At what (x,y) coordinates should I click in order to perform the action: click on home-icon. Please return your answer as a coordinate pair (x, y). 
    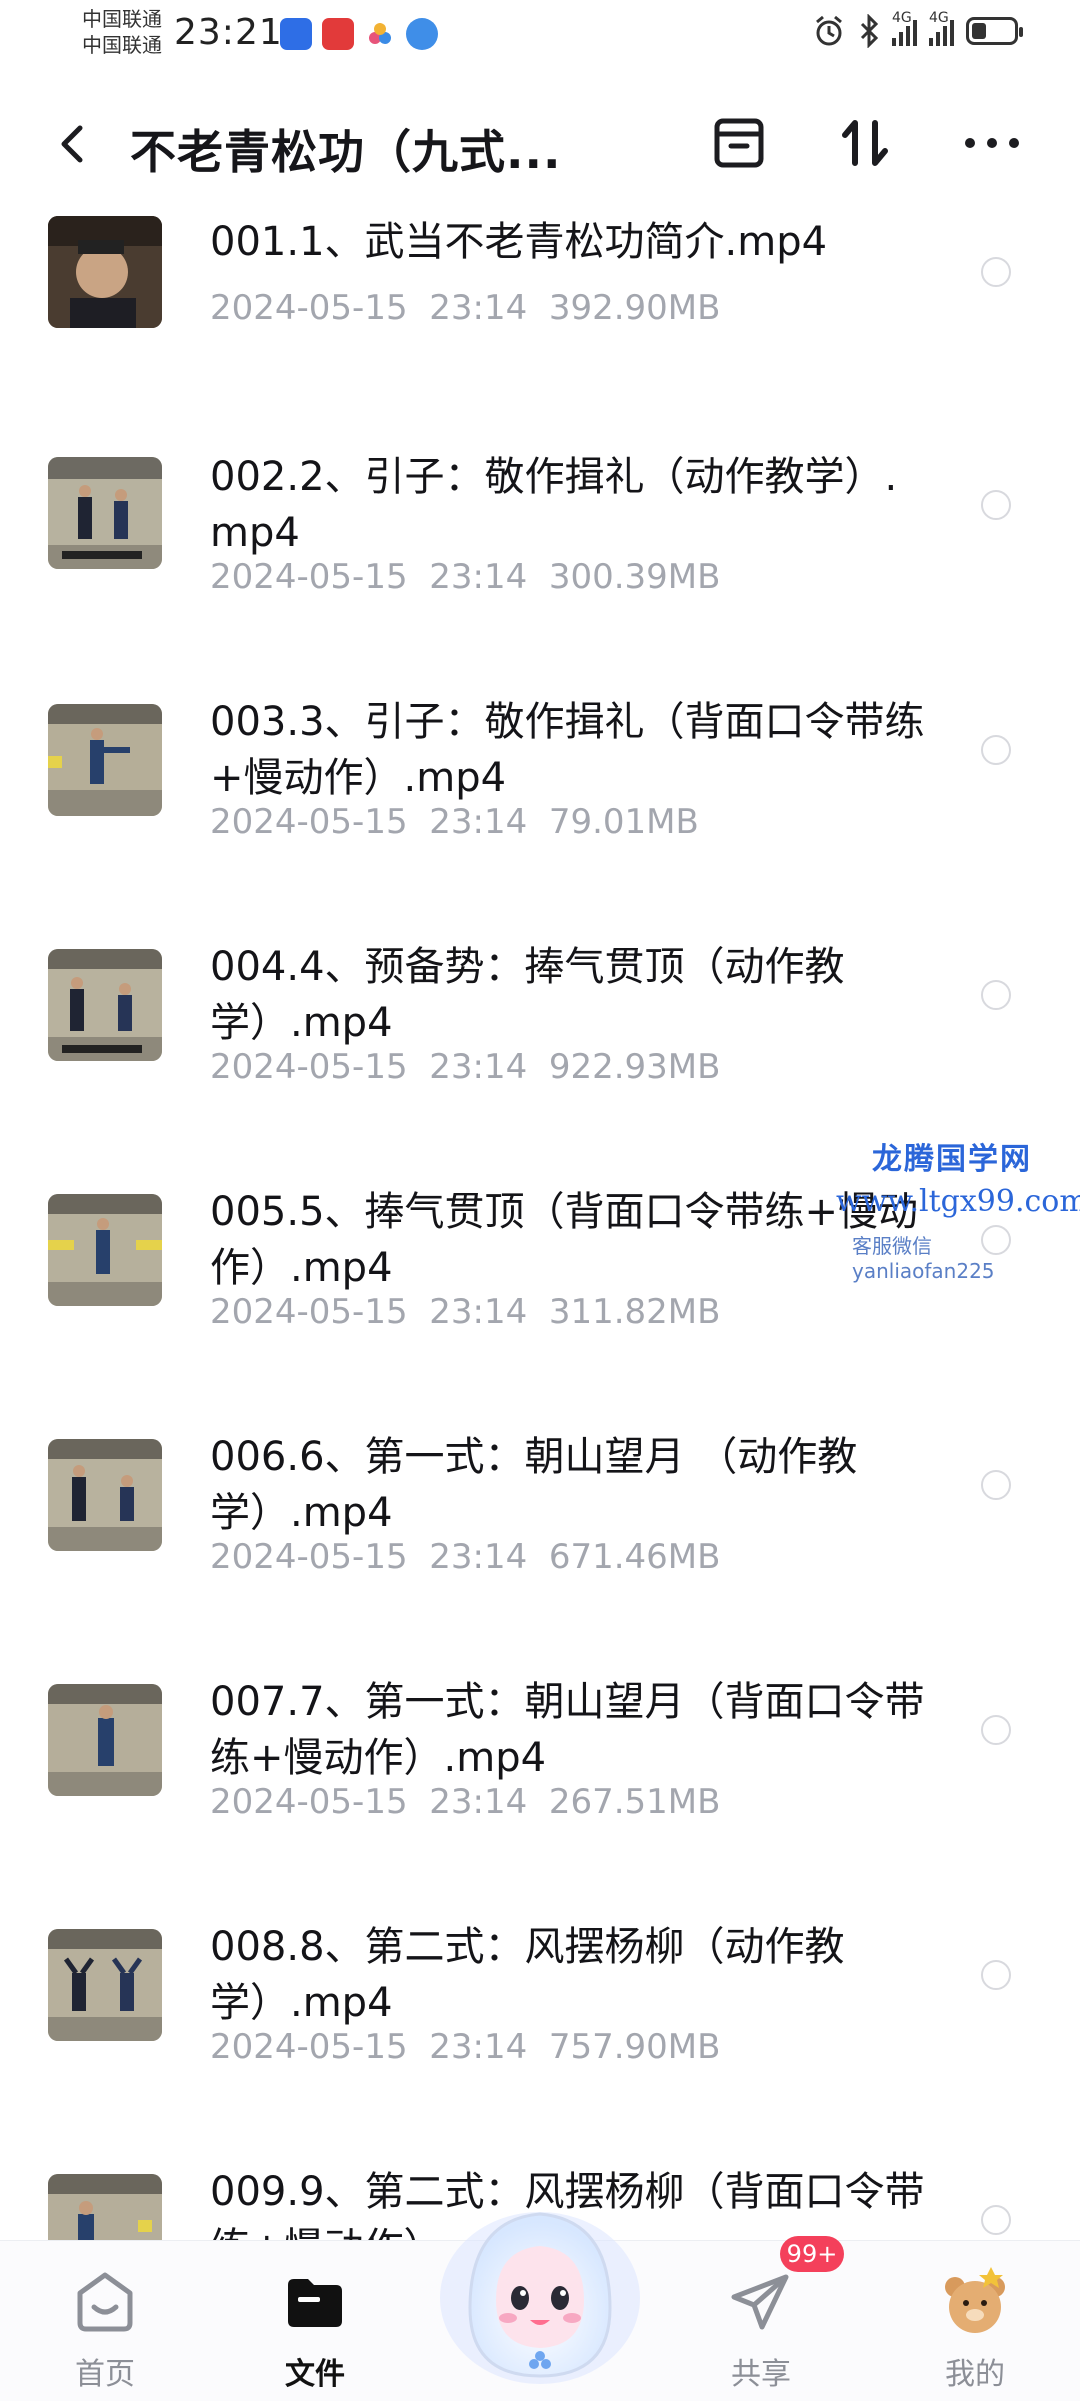
    Looking at the image, I should click on (105, 2302).